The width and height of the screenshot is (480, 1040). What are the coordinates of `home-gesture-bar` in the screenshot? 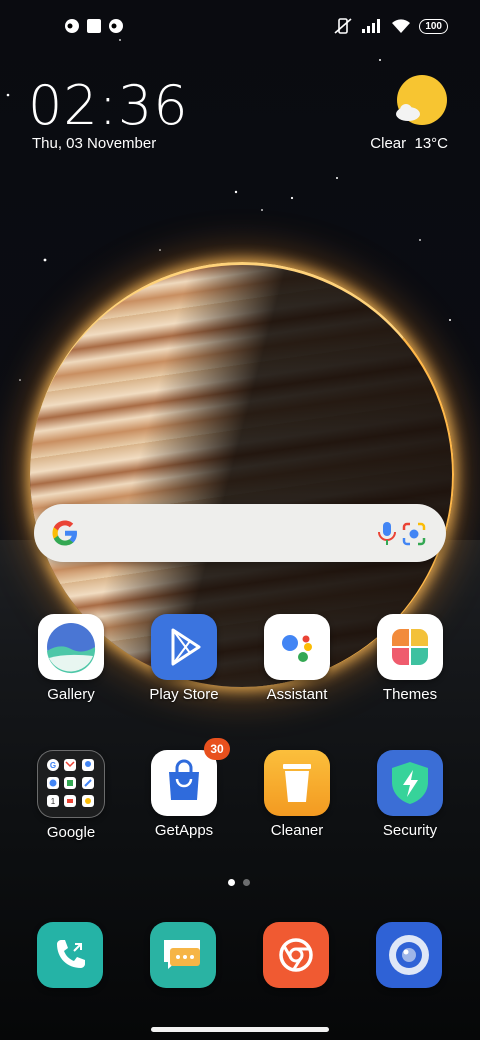 It's located at (240, 1029).